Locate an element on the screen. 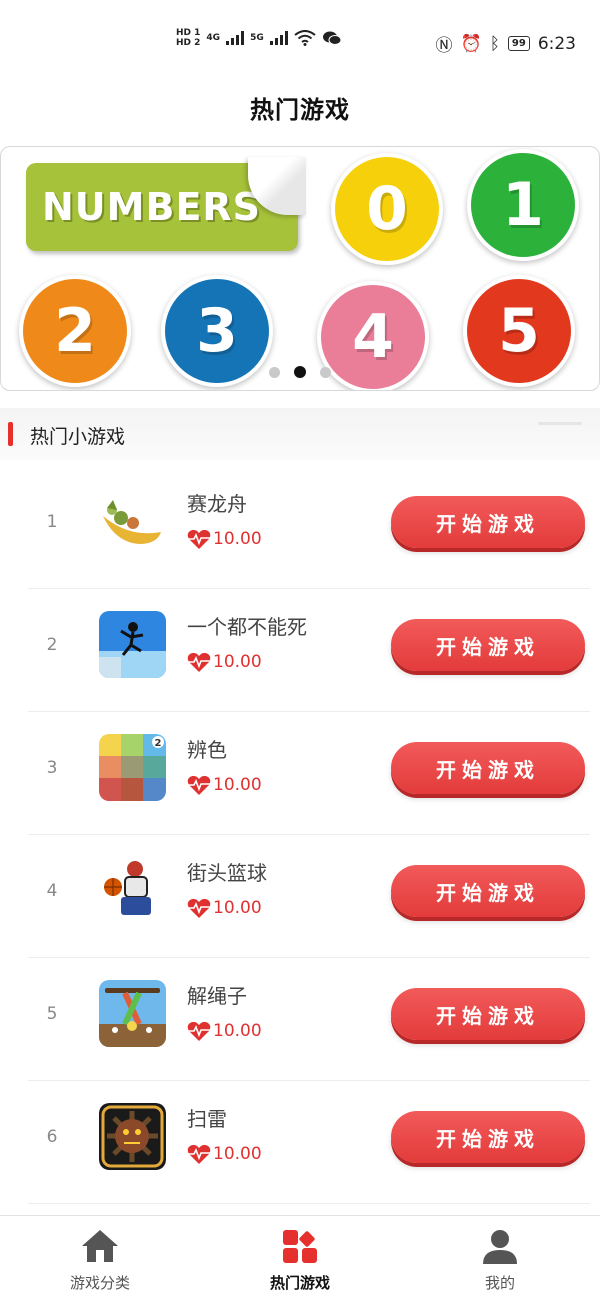  status-right: Ⓝ ⏰ ᛒ 99 6:23 is located at coordinates (505, 44).